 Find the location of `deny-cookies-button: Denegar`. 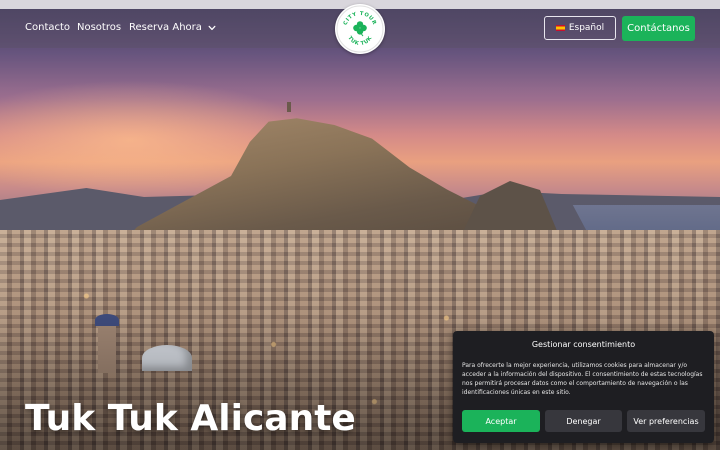

deny-cookies-button: Denegar is located at coordinates (583, 421).